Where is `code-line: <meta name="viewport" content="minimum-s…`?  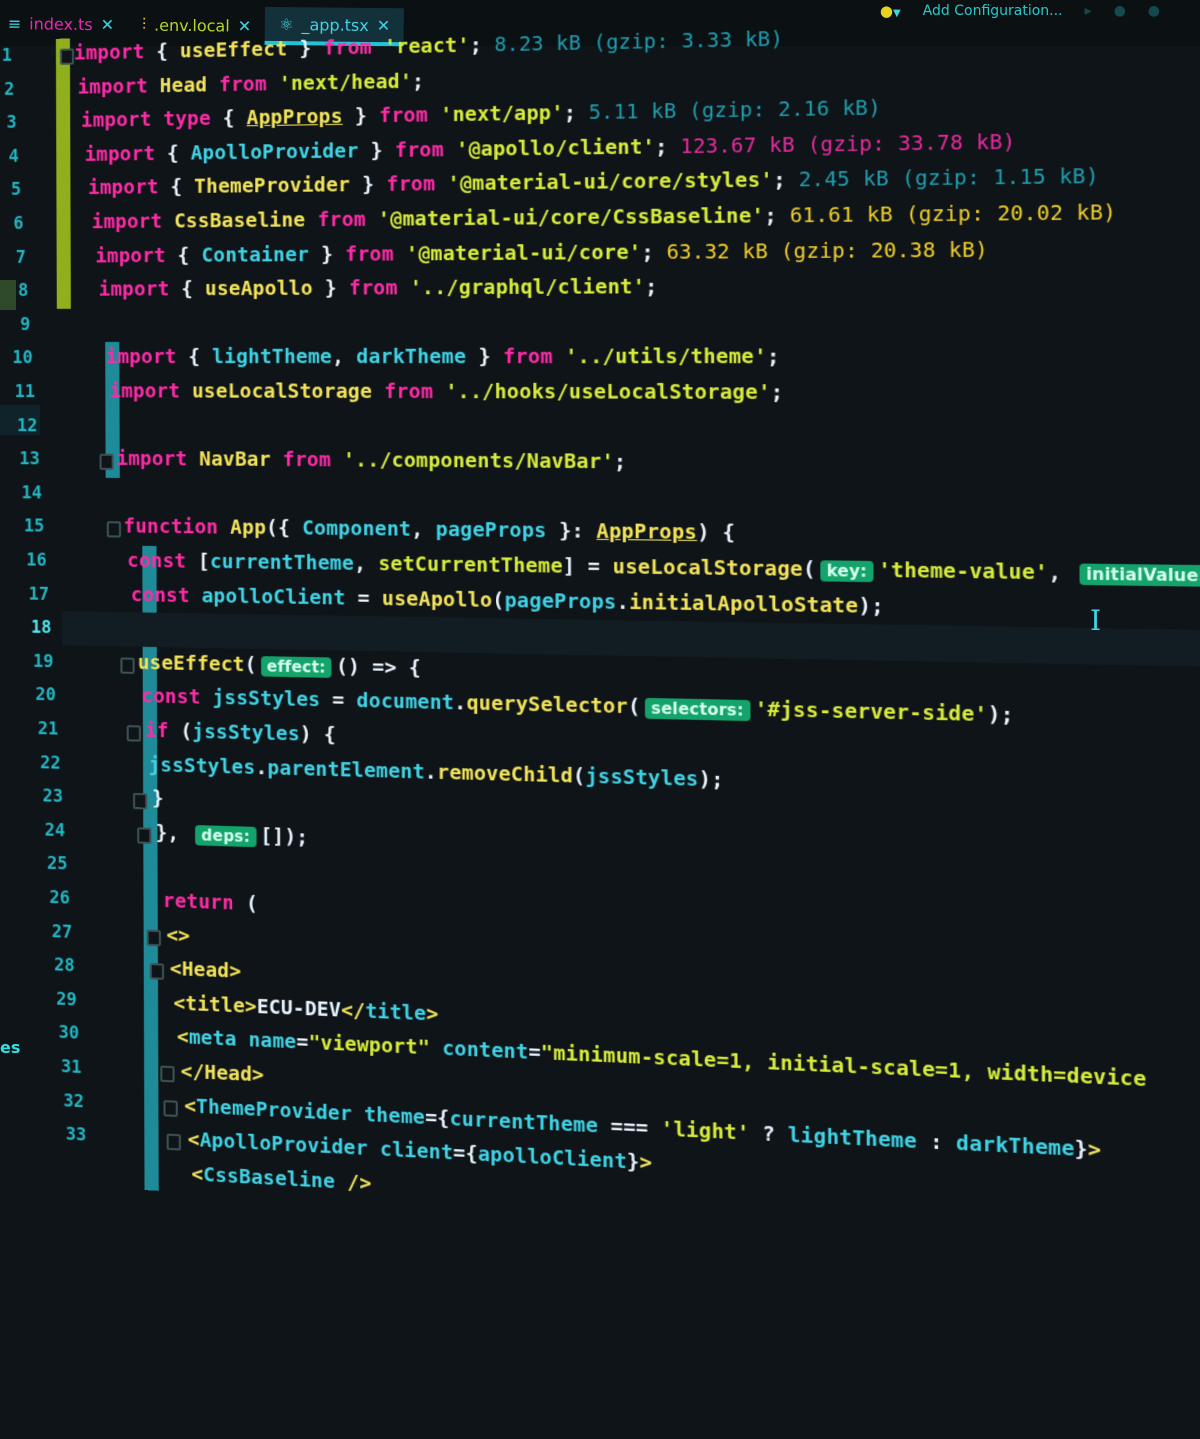 code-line: <meta name="viewport" content="minimum-s… is located at coordinates (661, 1059).